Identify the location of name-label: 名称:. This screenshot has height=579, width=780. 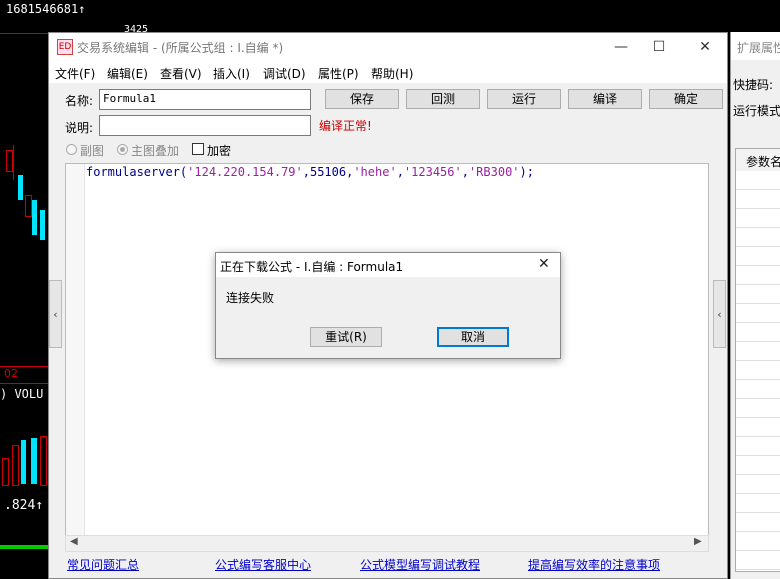
(79, 101).